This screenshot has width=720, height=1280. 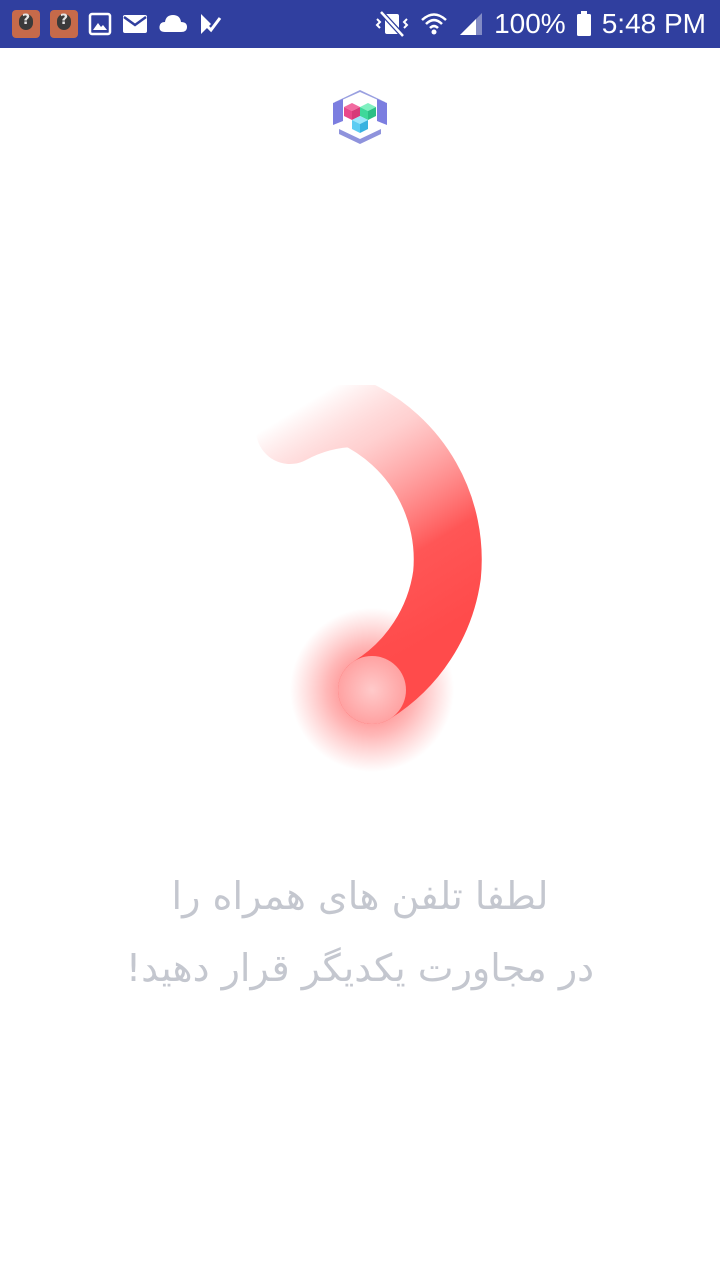 I want to click on instruction-line-2: در مجاورت یکدیگر قرار دهید!, so click(x=360, y=968).